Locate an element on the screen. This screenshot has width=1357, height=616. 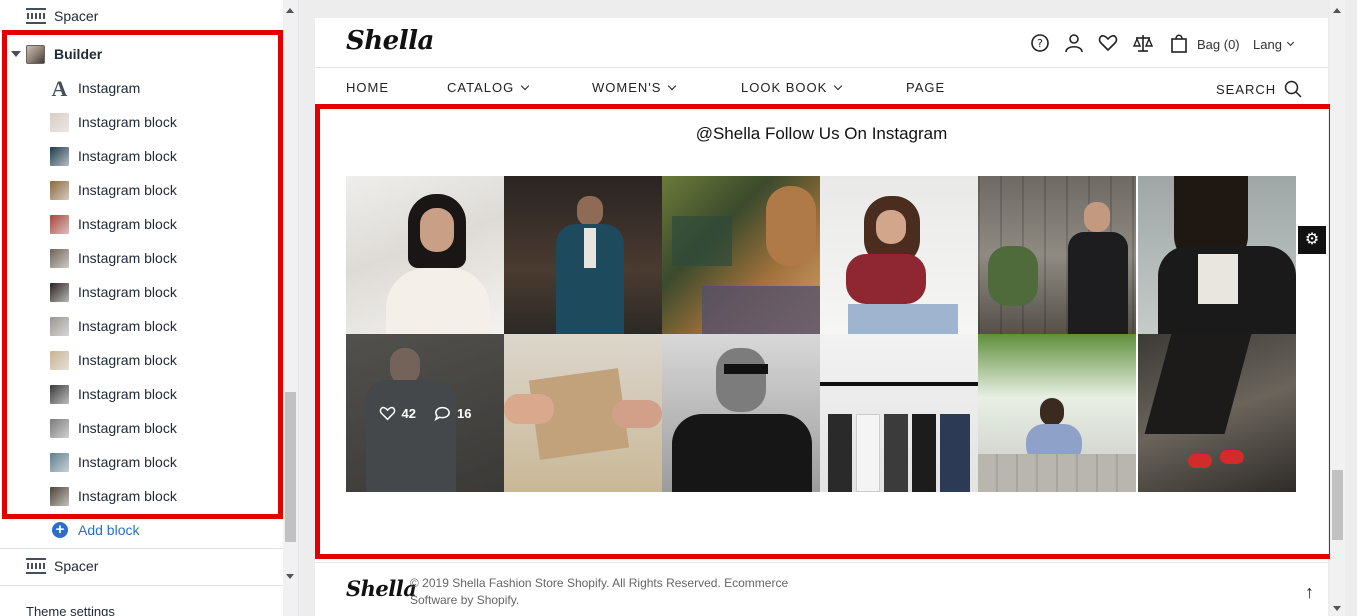
section-spacer-top: Spacer is located at coordinates (62, 16).